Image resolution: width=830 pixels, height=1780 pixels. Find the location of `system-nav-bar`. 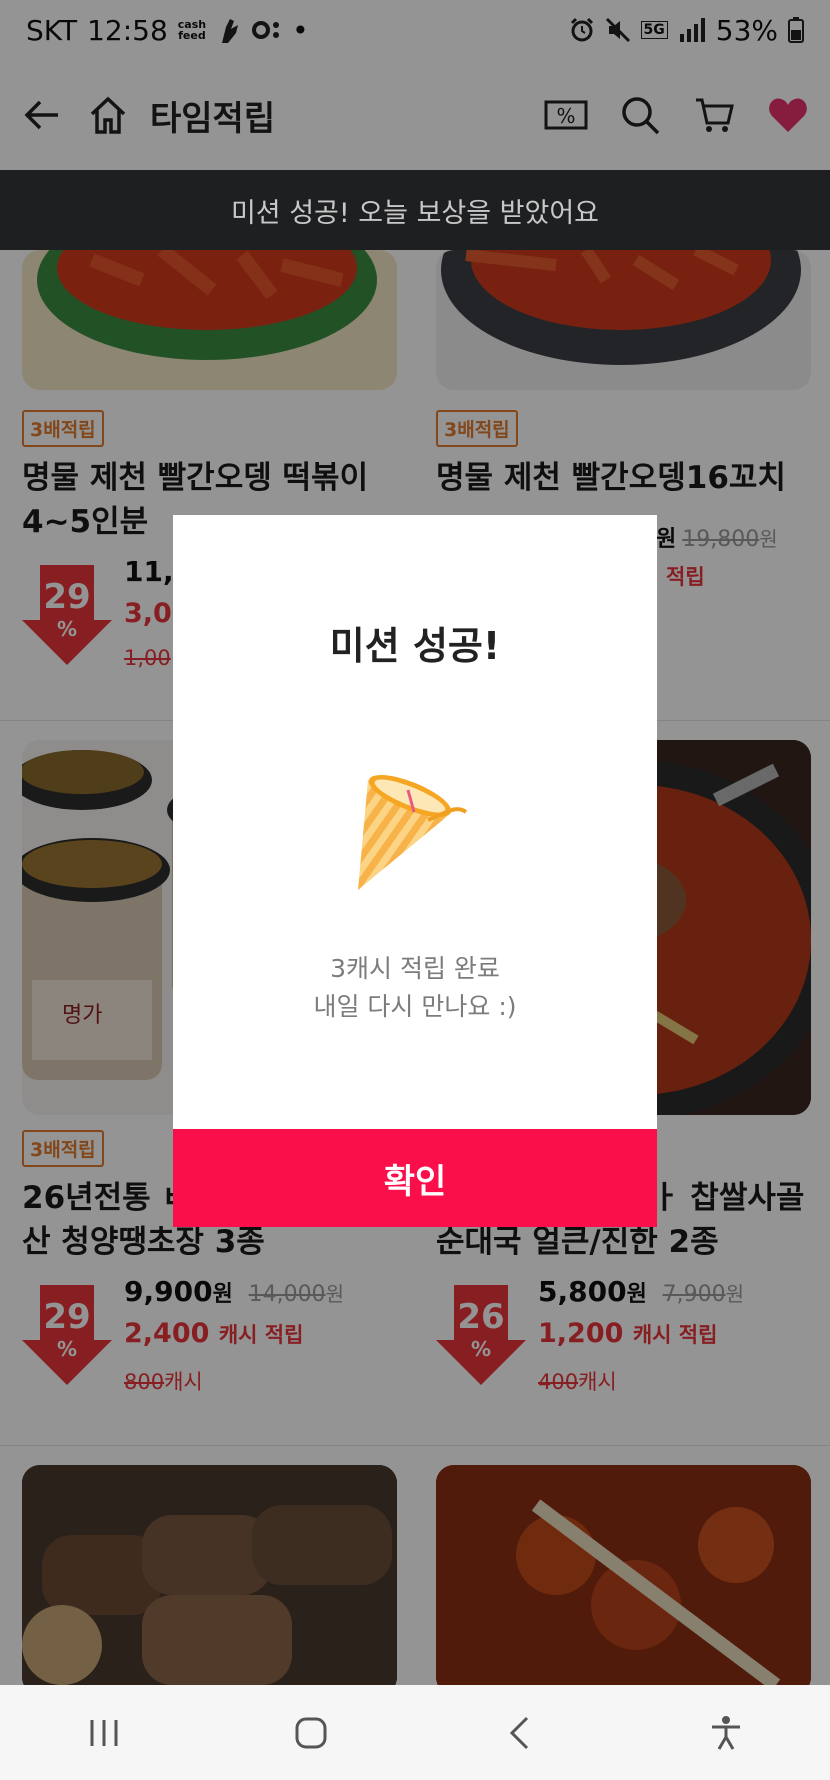

system-nav-bar is located at coordinates (415, 1732).